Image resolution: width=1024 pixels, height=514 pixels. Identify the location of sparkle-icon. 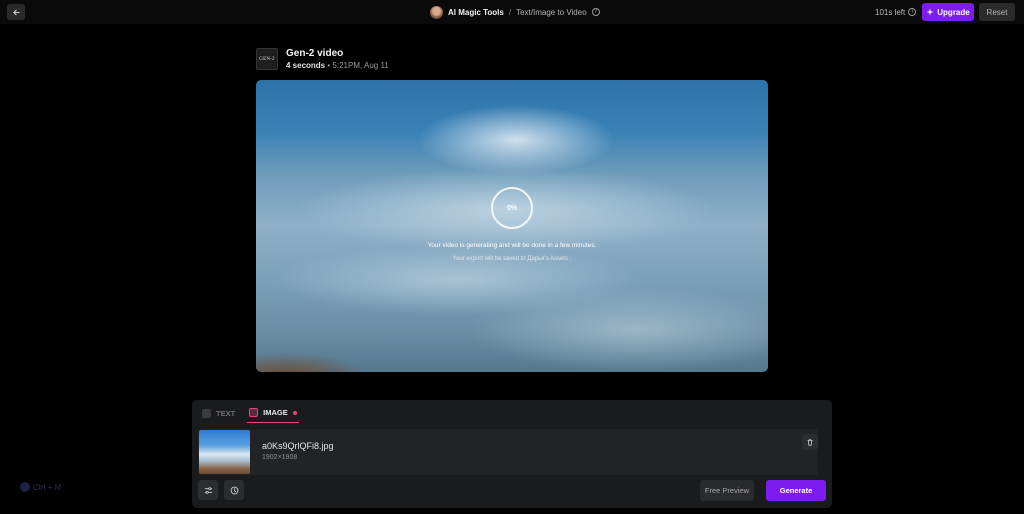
(930, 12).